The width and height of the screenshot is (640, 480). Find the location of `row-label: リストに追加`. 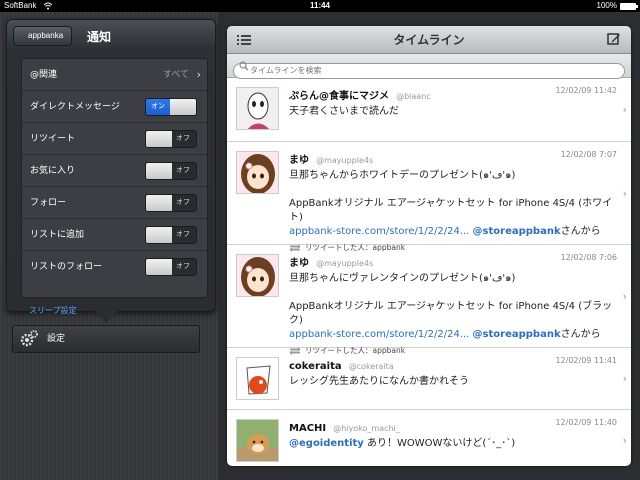

row-label: リストに追加 is located at coordinates (57, 235).